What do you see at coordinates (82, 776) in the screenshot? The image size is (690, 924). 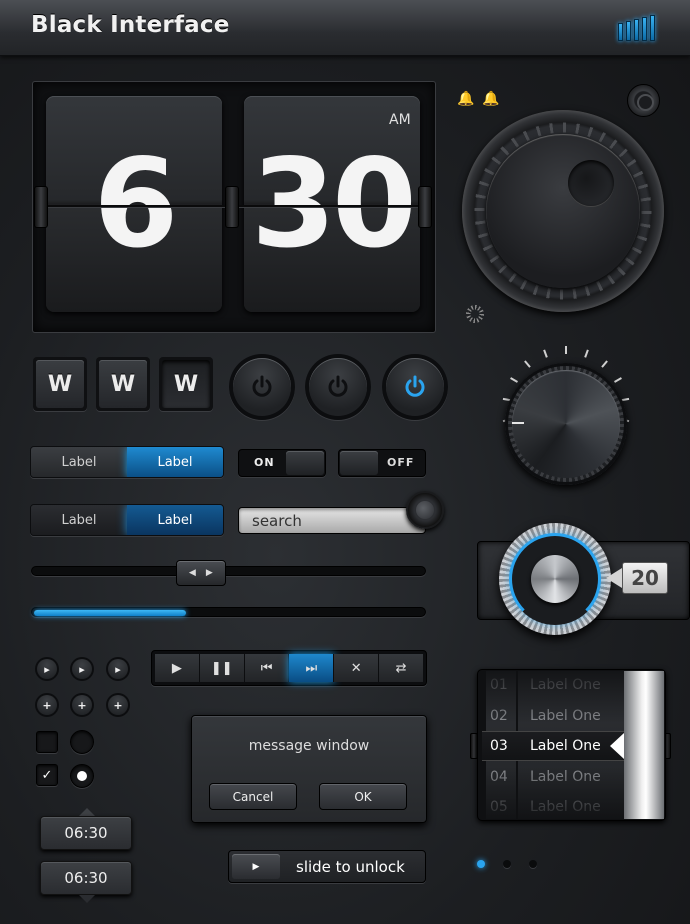 I see `radio-checked` at bounding box center [82, 776].